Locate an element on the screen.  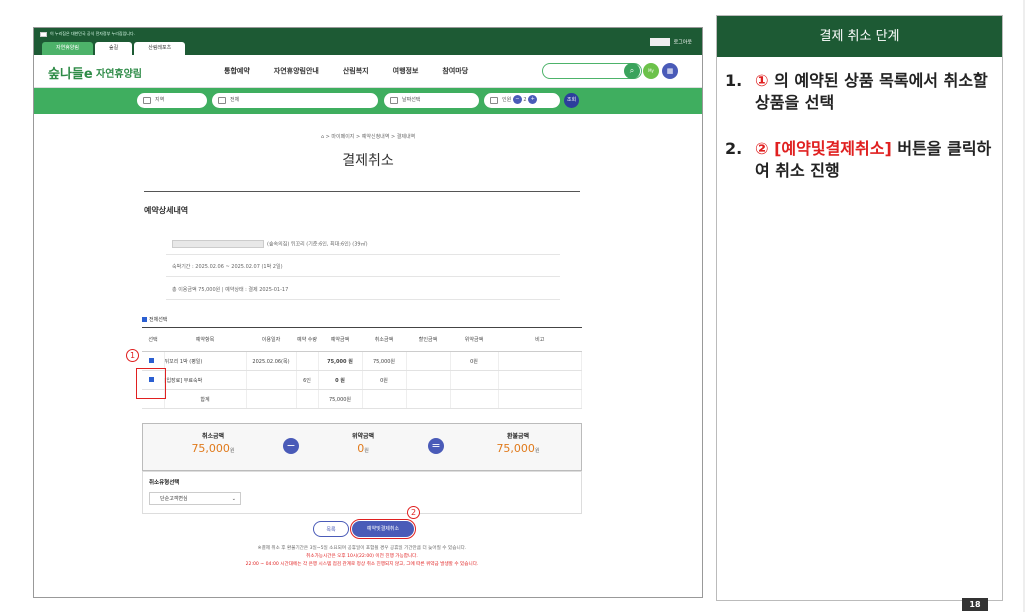
main-menu: 통합예약 자연휴양림안내 산림복지 여행정보 참여마당 is located at coordinates (358, 71).